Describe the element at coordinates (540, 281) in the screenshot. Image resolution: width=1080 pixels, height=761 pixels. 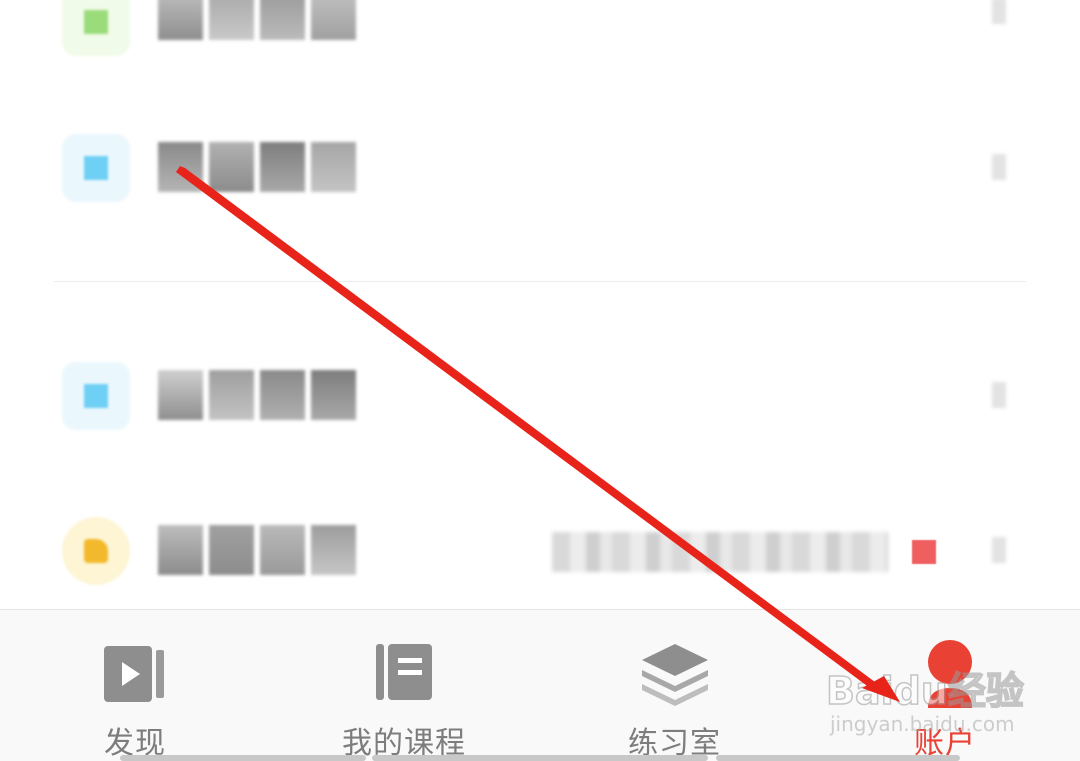
I see `section-divider` at that location.